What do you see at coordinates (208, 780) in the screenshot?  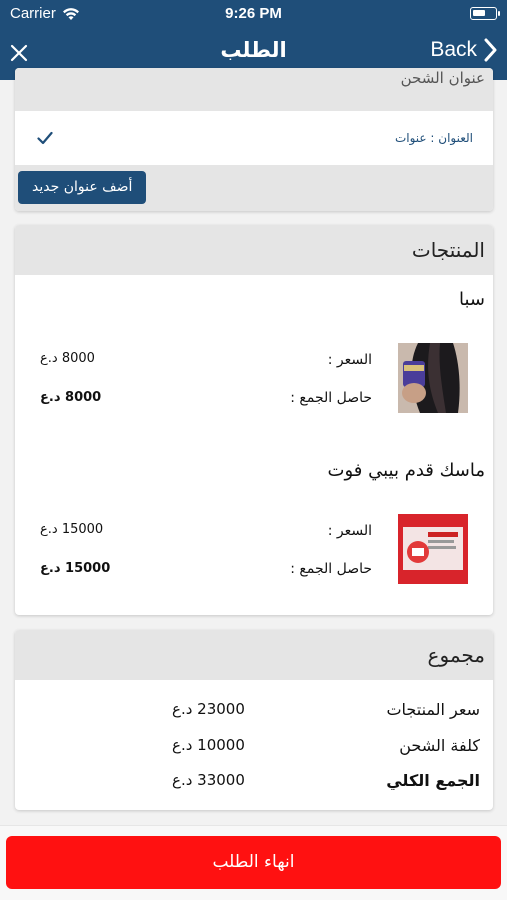 I see `summary-value: 33000 د.ع` at bounding box center [208, 780].